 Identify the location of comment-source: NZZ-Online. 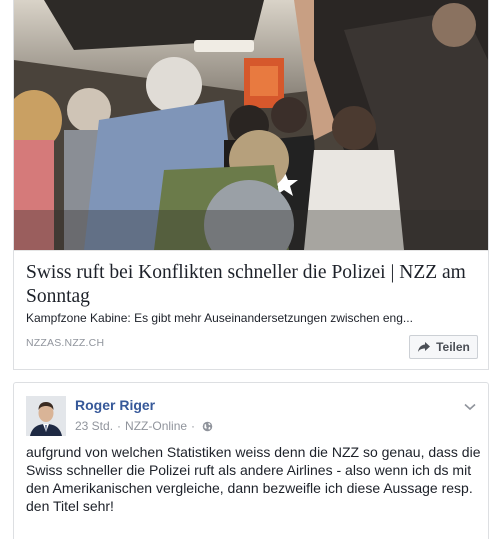
(156, 426).